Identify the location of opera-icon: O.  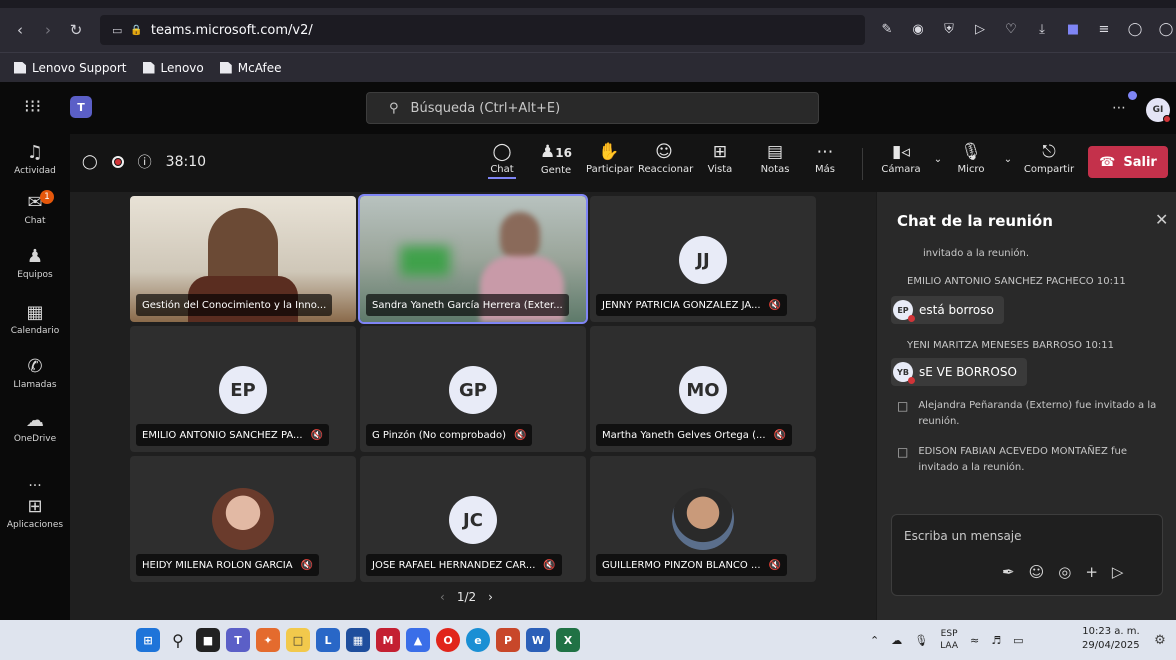
(448, 640).